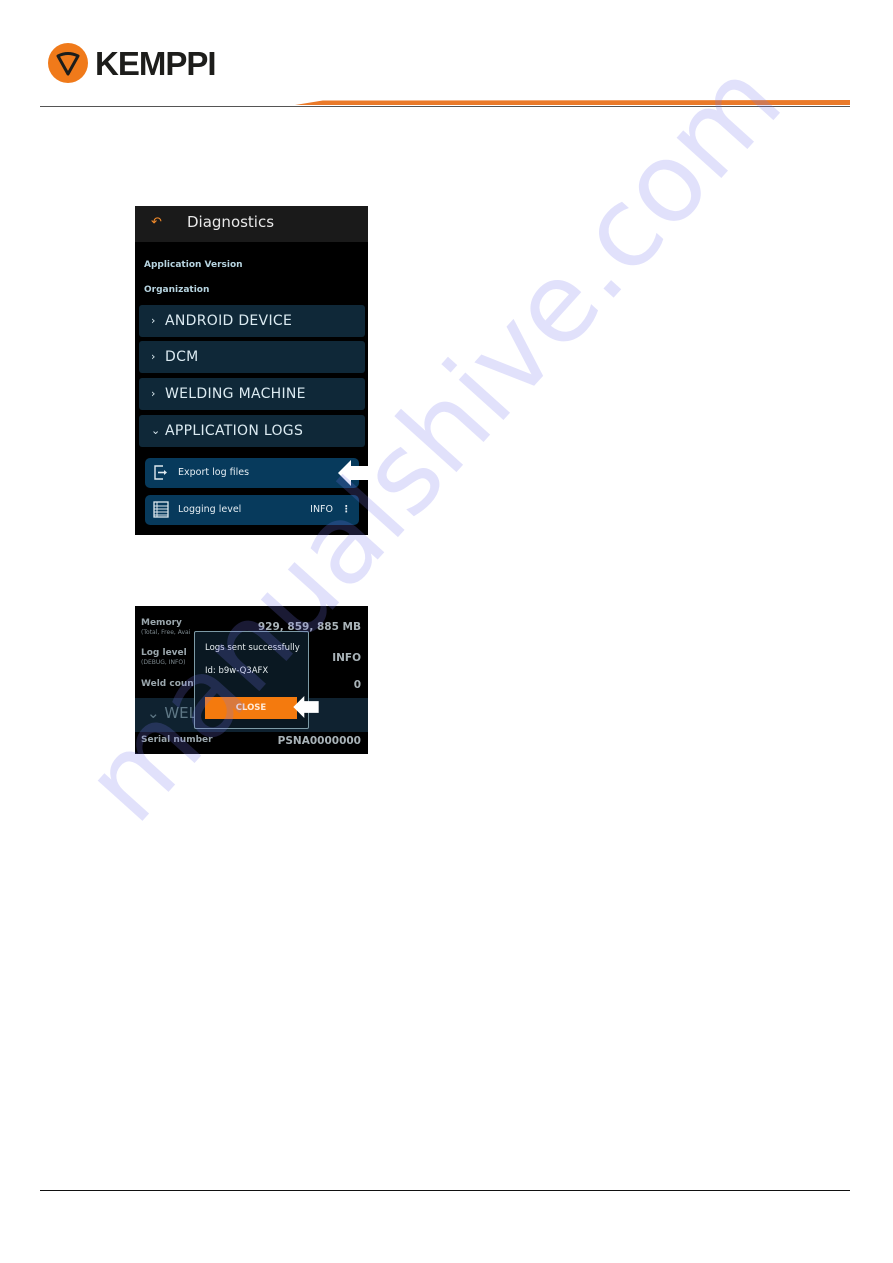 The width and height of the screenshot is (893, 1263). What do you see at coordinates (161, 623) in the screenshot?
I see `memory-label: Memory` at bounding box center [161, 623].